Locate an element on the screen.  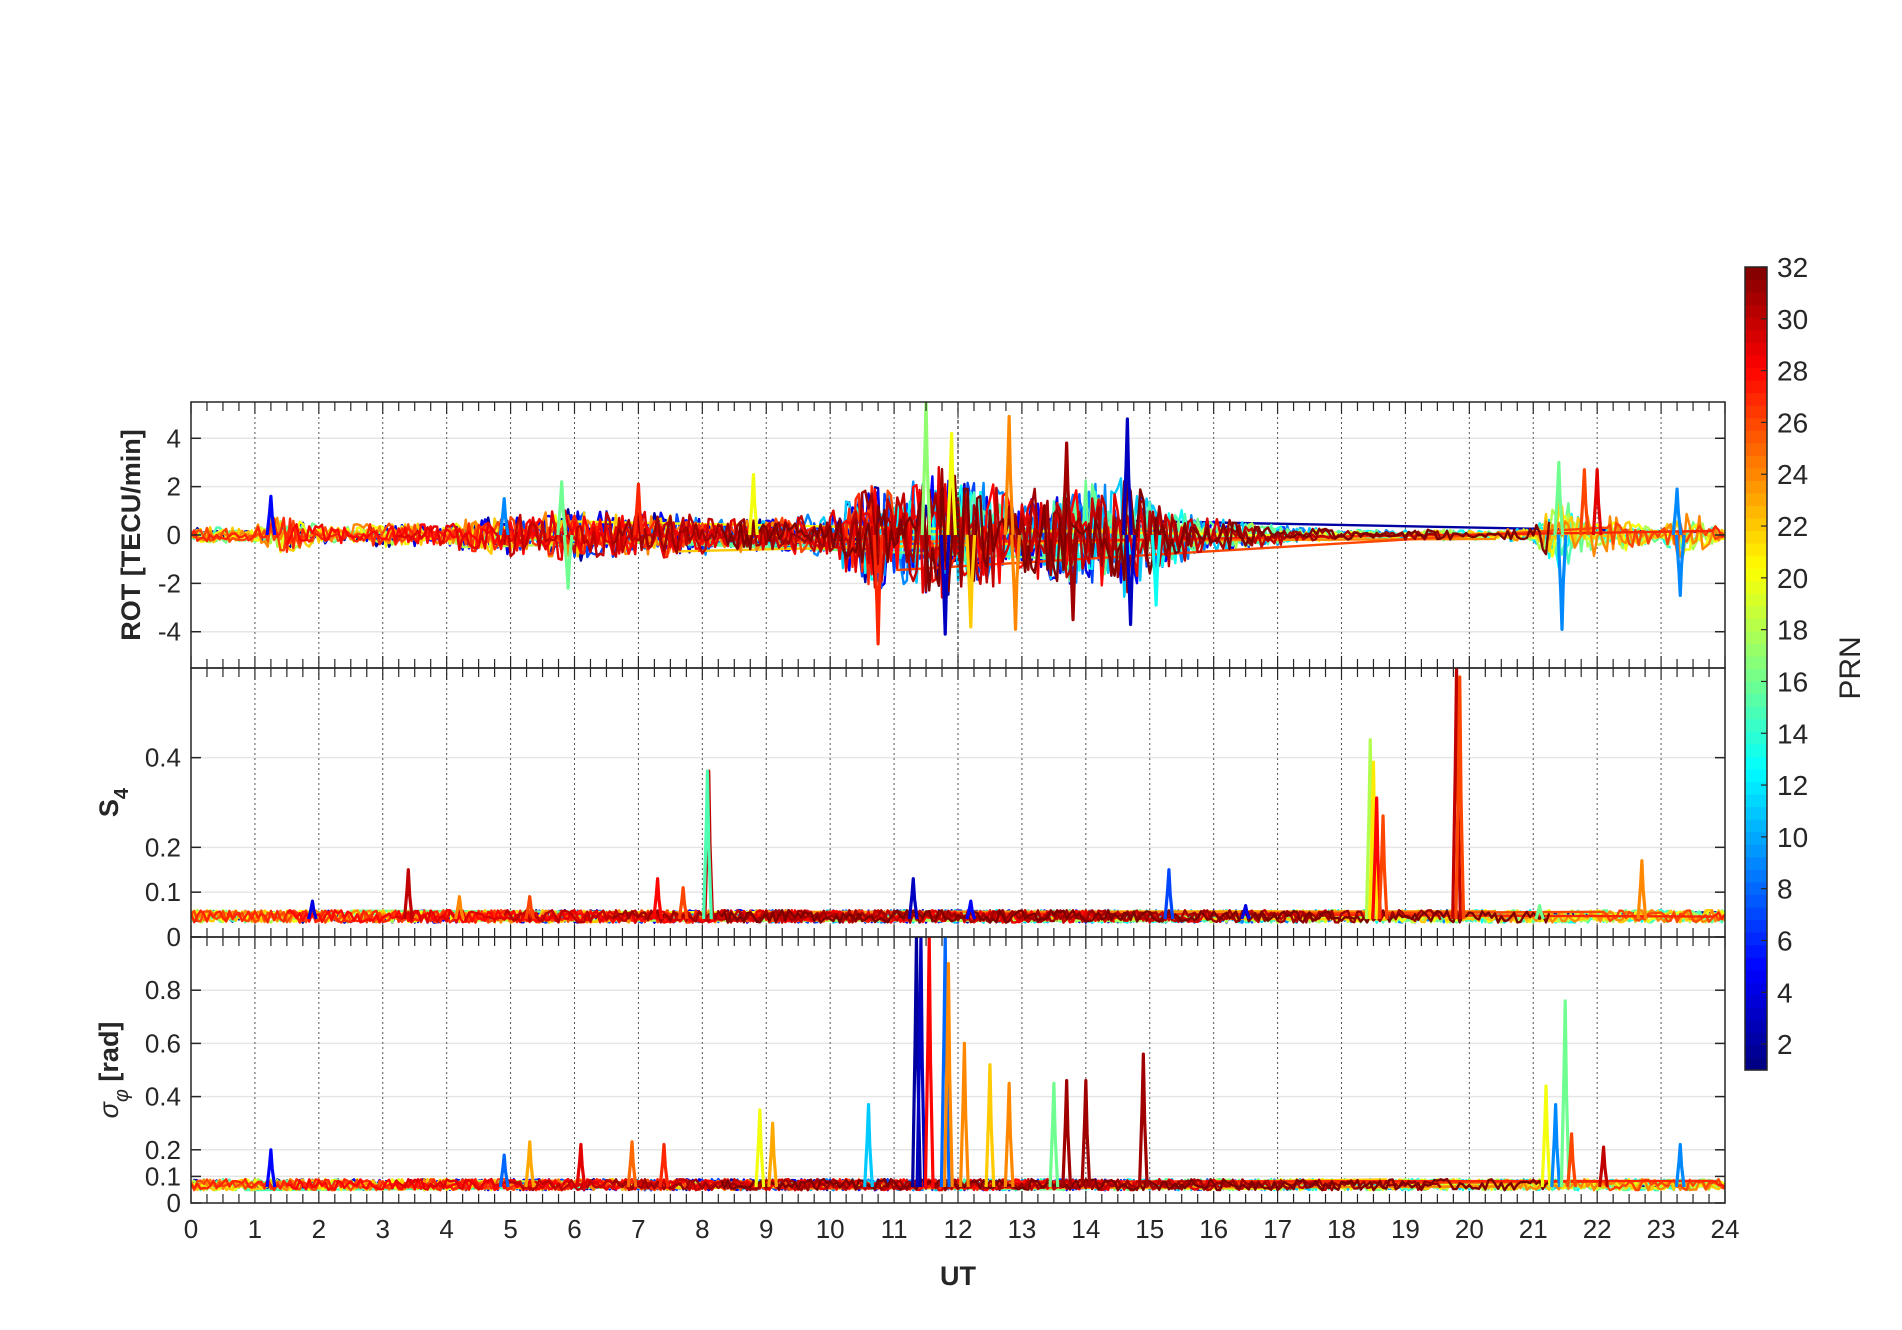
colorbar-tick-label: 6 is located at coordinates (1785, 940).